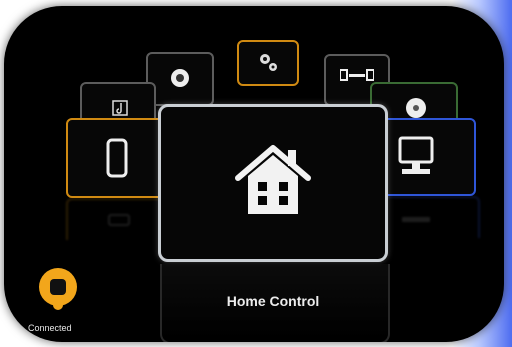 The width and height of the screenshot is (512, 347). I want to click on phone-icon, so click(117, 158).